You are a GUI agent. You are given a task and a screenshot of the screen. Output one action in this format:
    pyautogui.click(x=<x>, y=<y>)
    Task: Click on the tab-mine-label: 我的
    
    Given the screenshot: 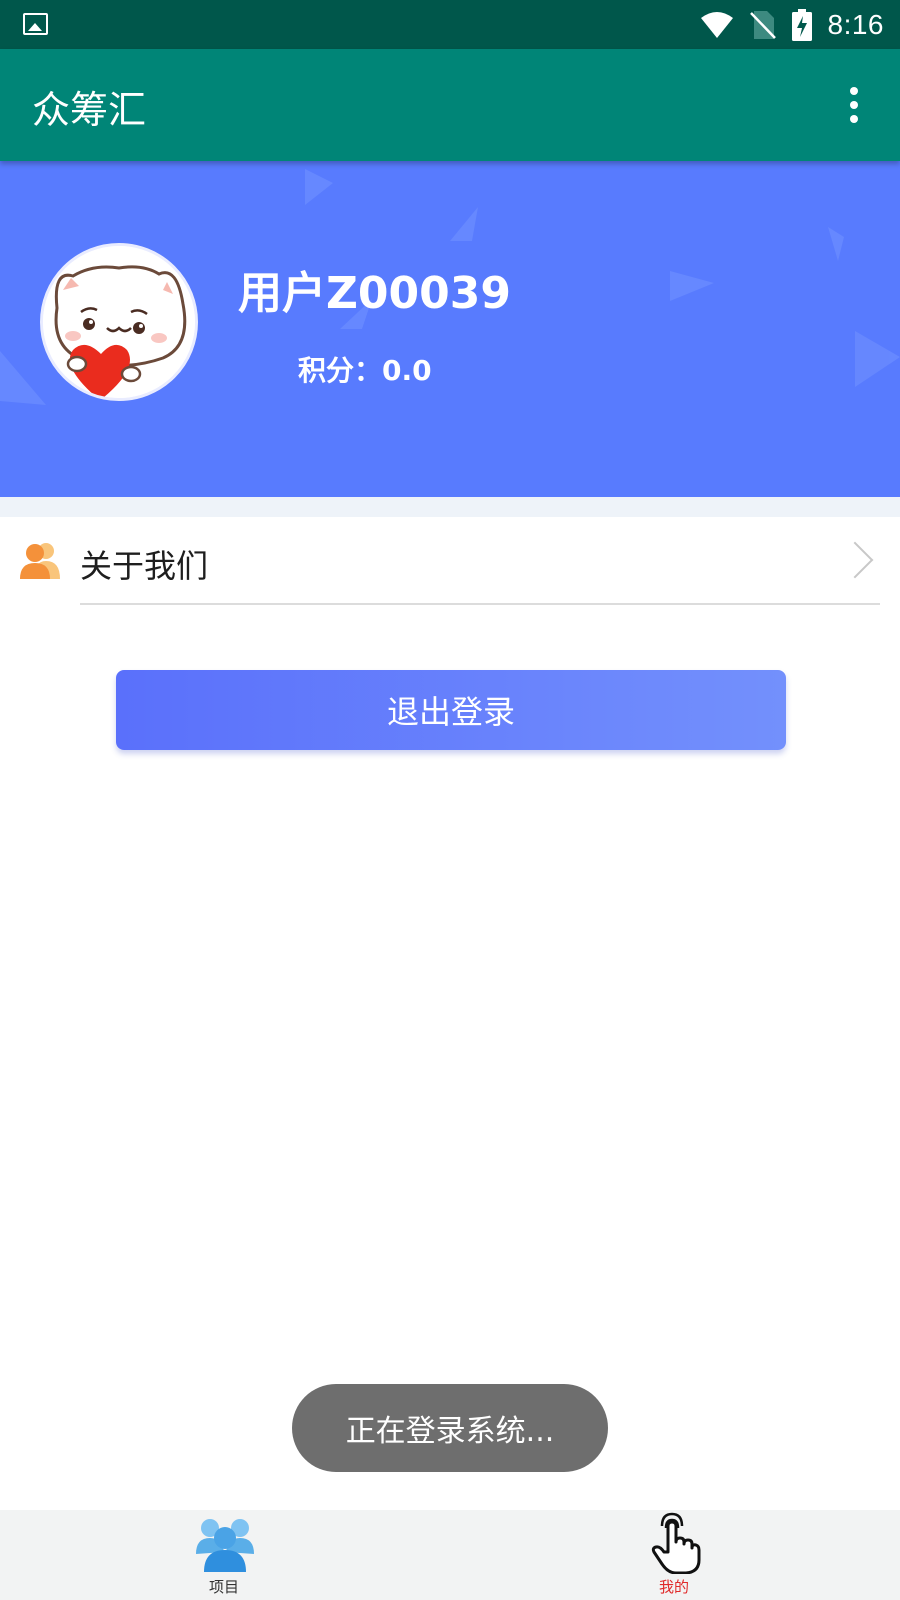 What is the action you would take?
    pyautogui.click(x=673, y=1587)
    